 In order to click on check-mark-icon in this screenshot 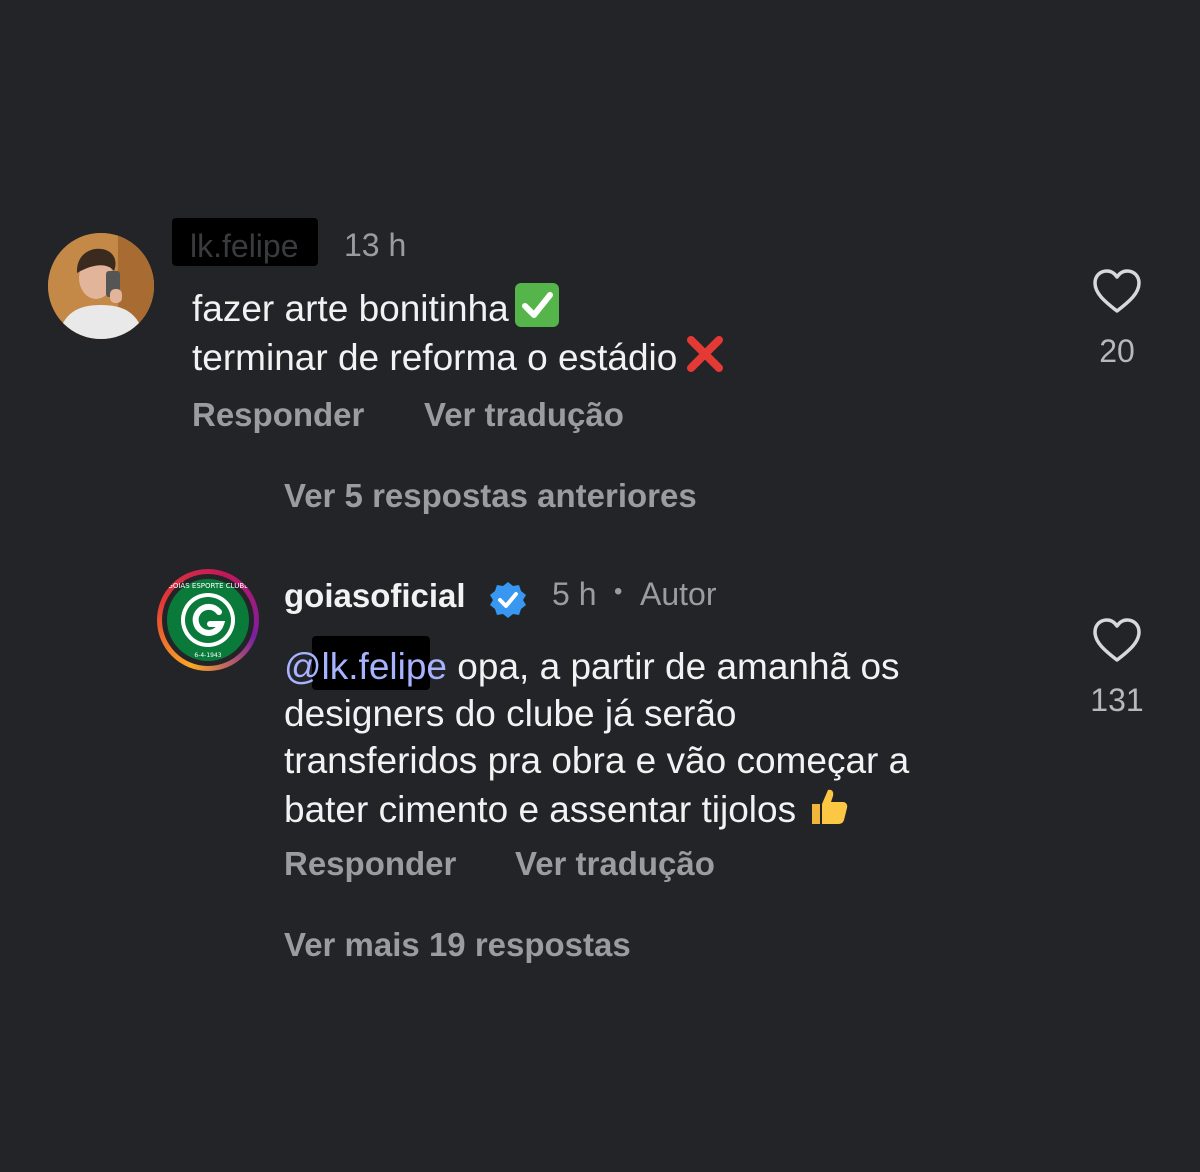, I will do `click(536, 305)`.